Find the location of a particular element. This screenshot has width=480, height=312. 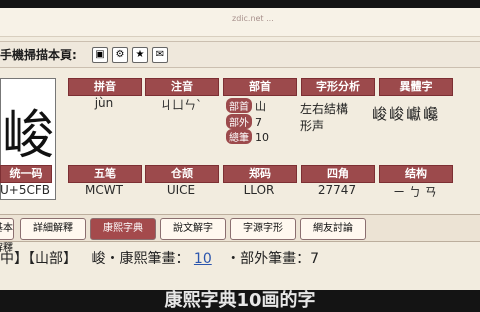

pinyin-cell: 拼音 jùn is located at coordinates (105, 100).